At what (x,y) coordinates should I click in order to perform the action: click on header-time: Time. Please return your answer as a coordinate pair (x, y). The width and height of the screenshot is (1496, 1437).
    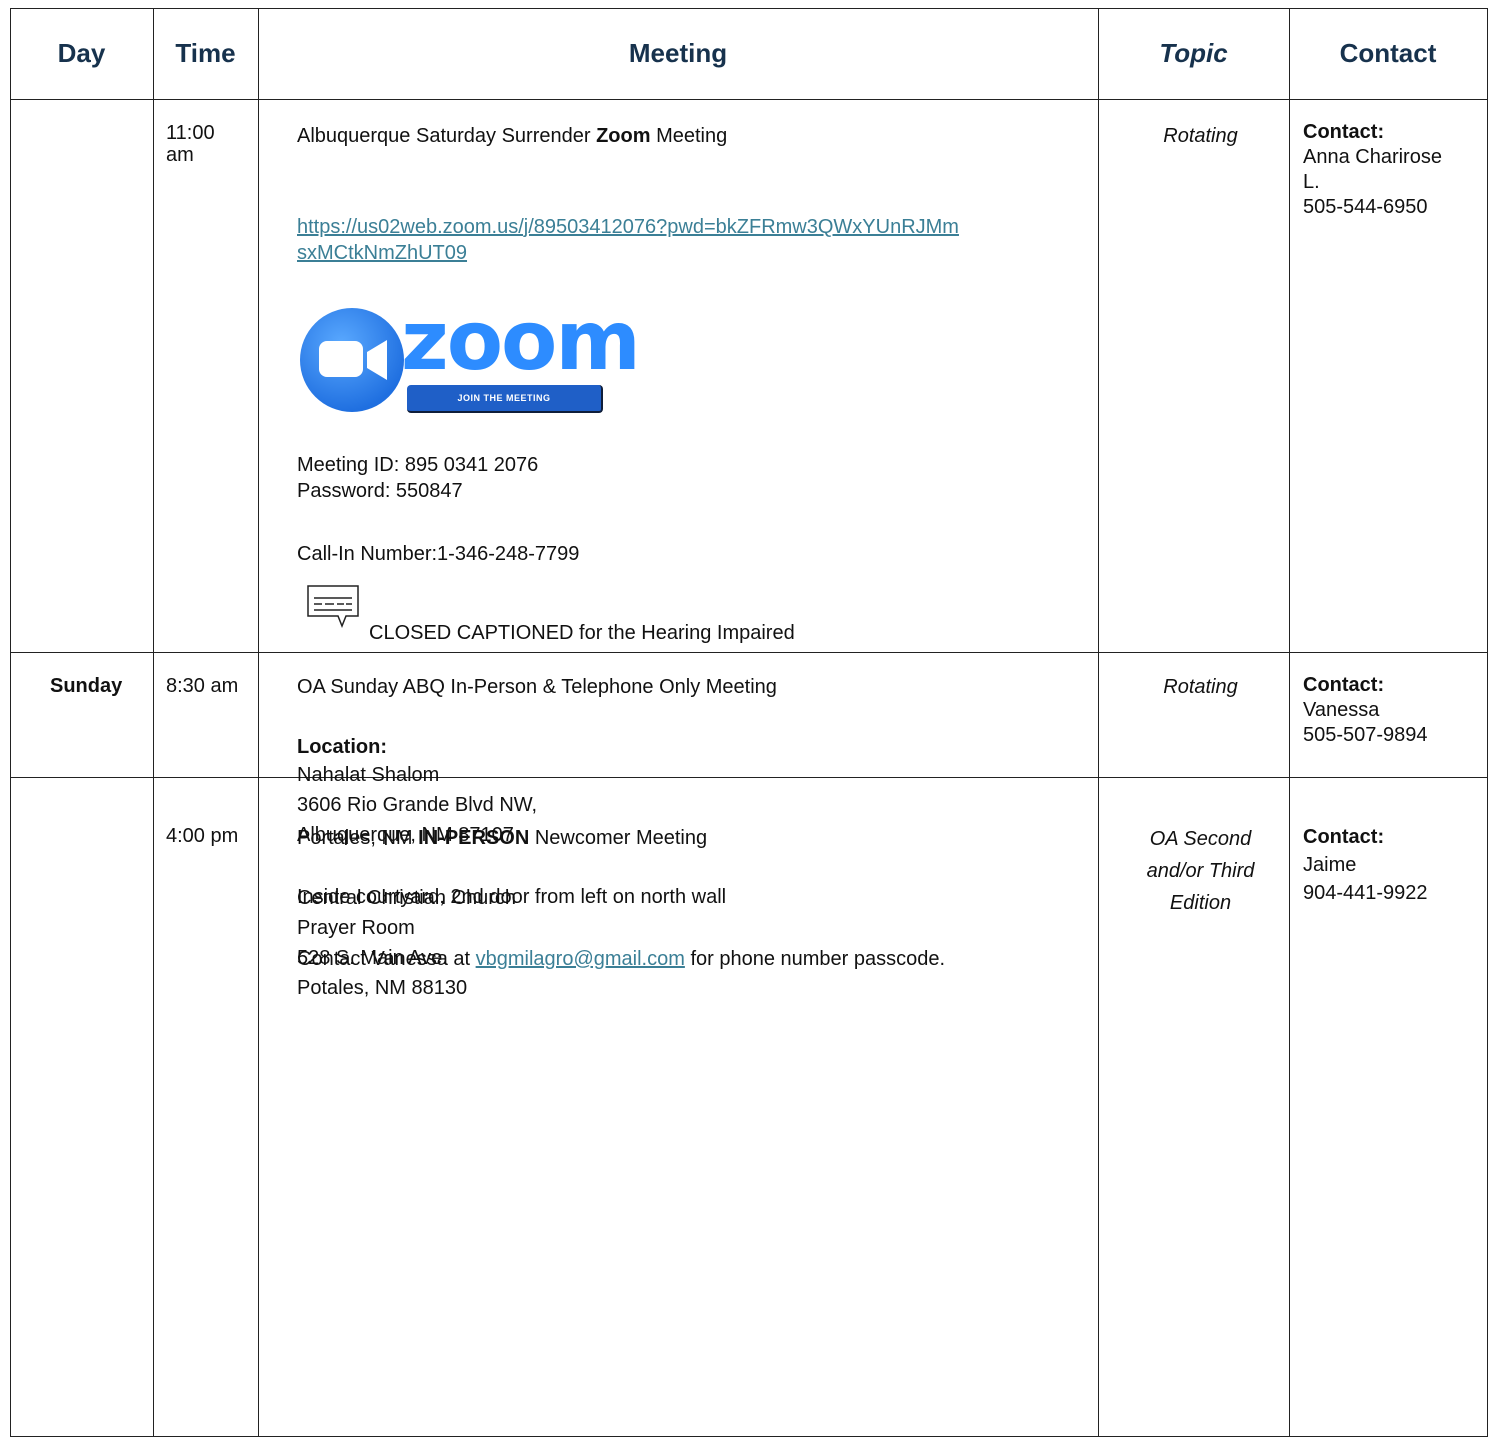
    Looking at the image, I should click on (205, 53).